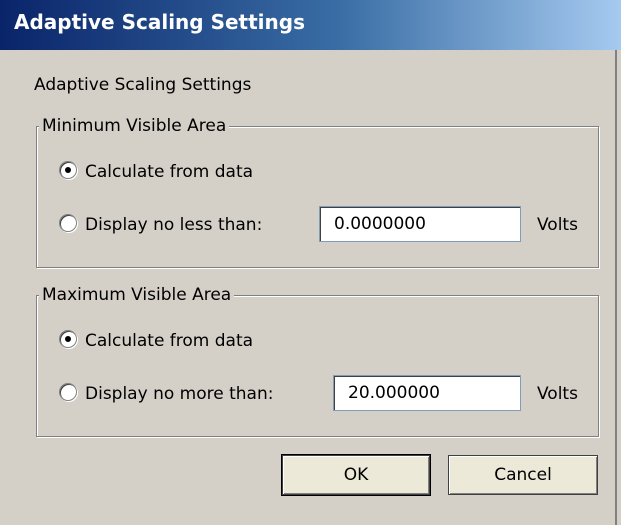 Image resolution: width=621 pixels, height=525 pixels. I want to click on max-value-input: 20.000000, so click(427, 393).